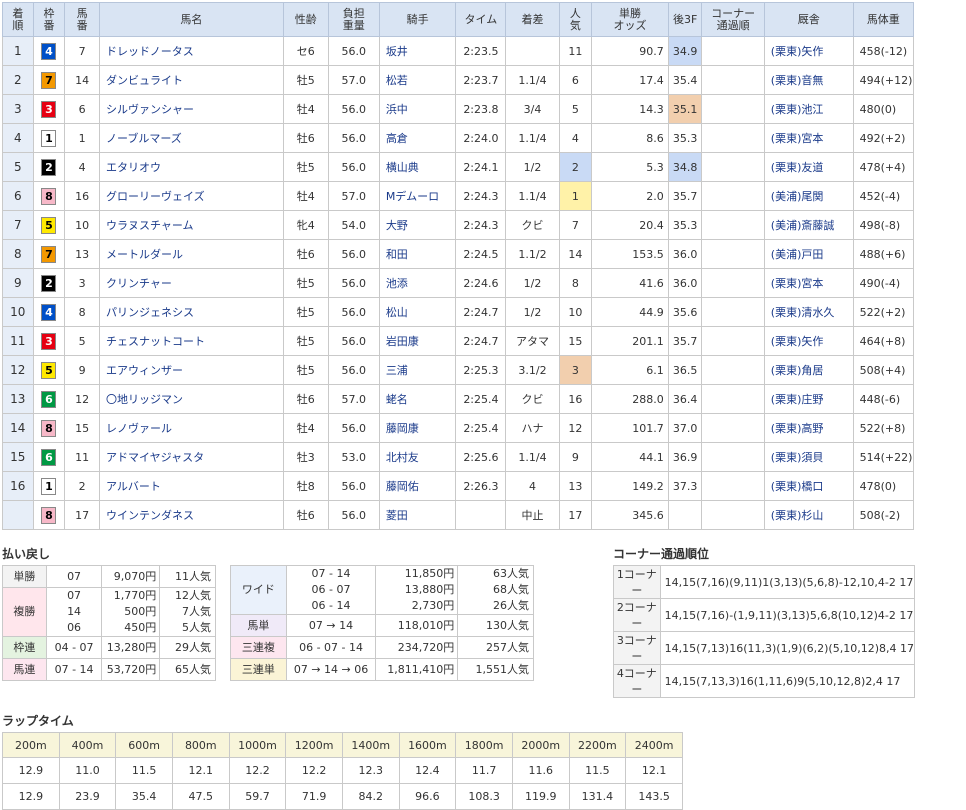  I want to click on last3f-cell: 36.0, so click(685, 254).